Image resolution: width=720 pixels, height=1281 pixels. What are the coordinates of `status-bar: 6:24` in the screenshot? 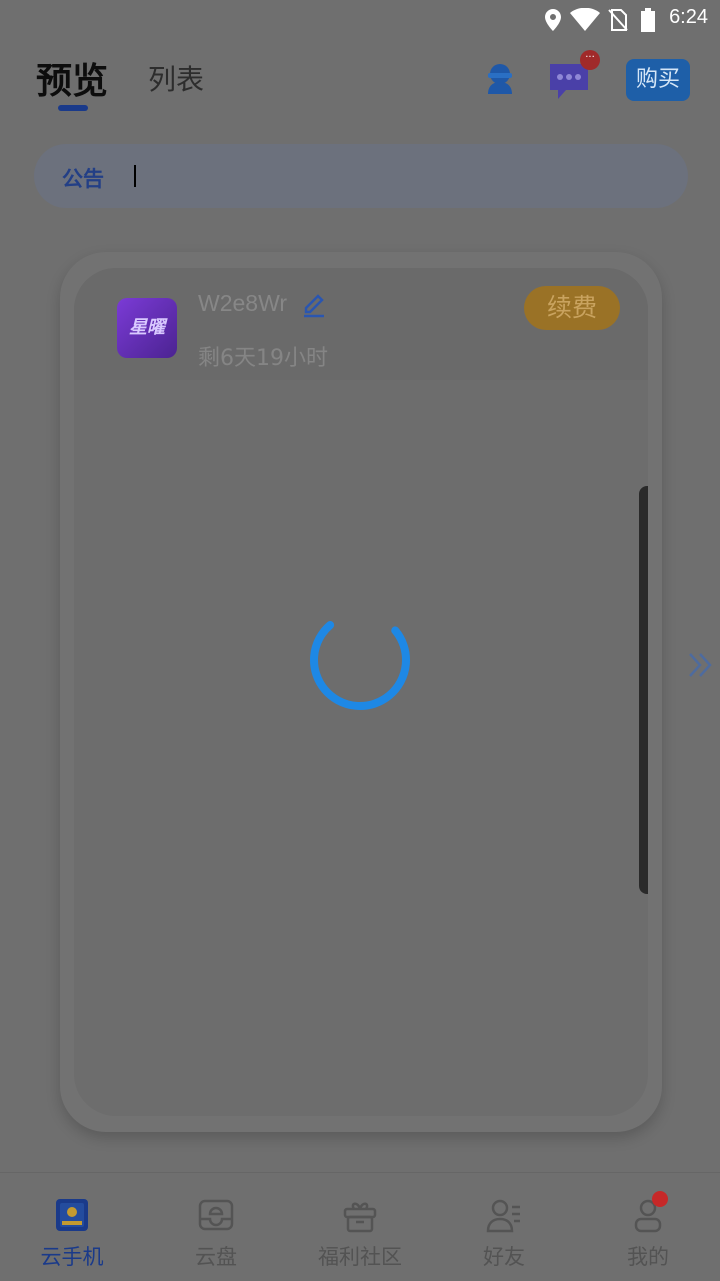 It's located at (360, 20).